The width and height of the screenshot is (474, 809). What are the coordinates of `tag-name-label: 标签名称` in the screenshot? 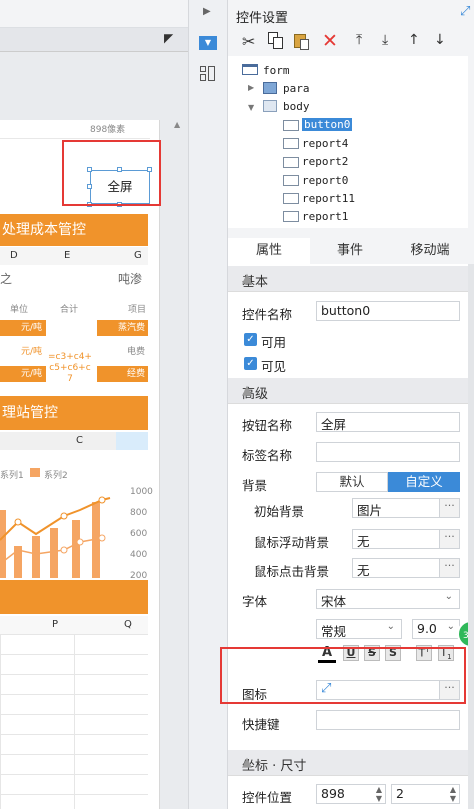 It's located at (267, 455).